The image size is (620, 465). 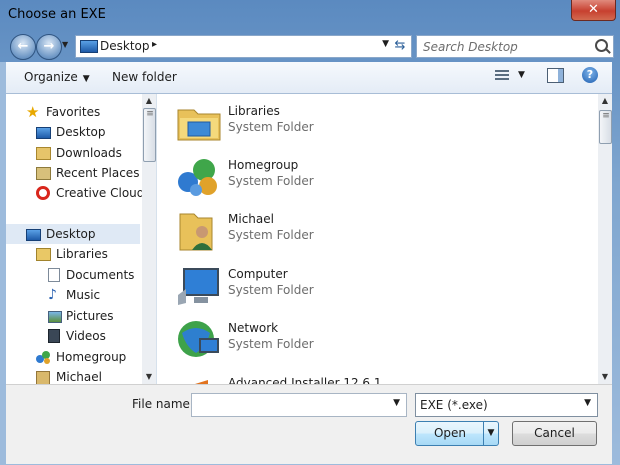 I want to click on forward-arrow-icon: →, so click(x=49, y=46).